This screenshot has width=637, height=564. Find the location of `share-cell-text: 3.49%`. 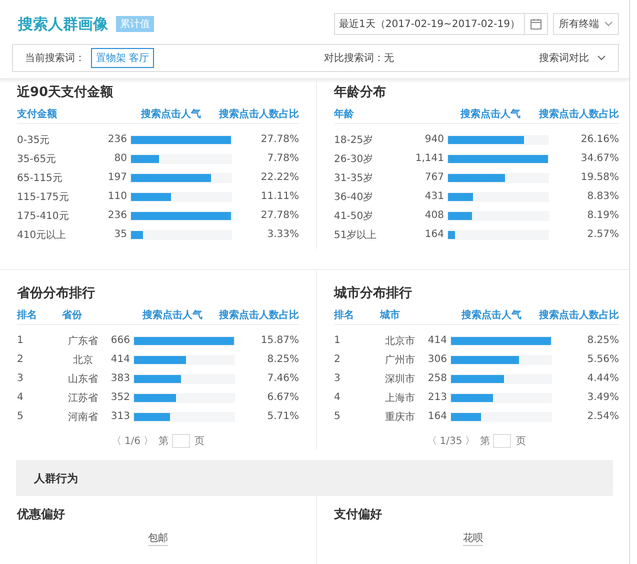

share-cell-text: 3.49% is located at coordinates (602, 397).